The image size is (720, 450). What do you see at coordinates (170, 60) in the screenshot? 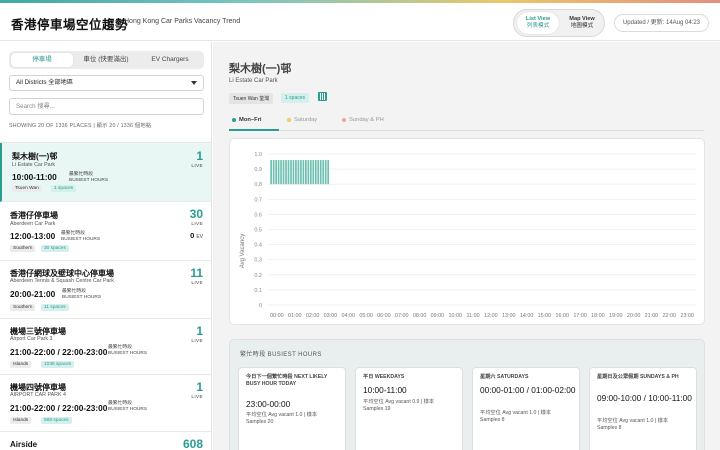
I see `tab-ev-chargers: EV Chargers` at bounding box center [170, 60].